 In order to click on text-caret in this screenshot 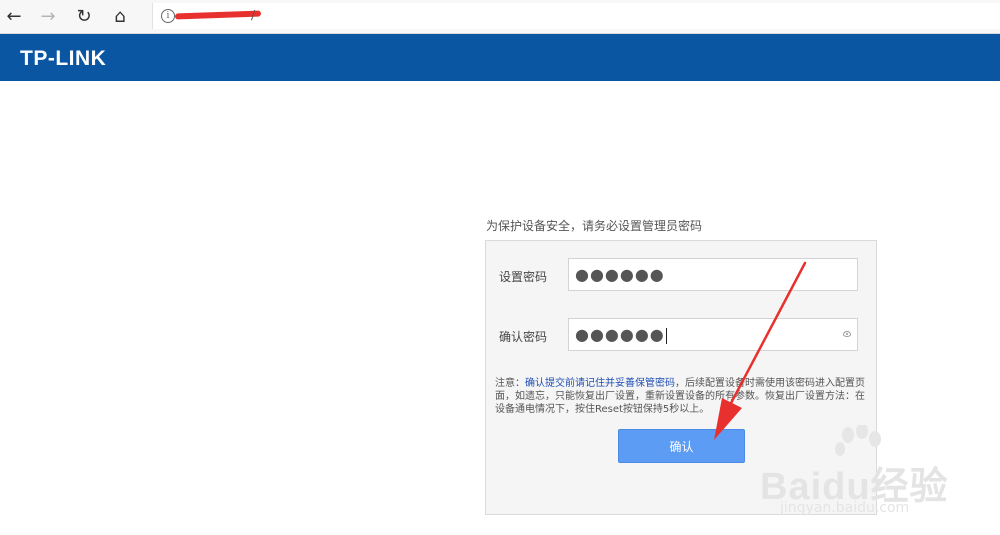, I will do `click(666, 335)`.